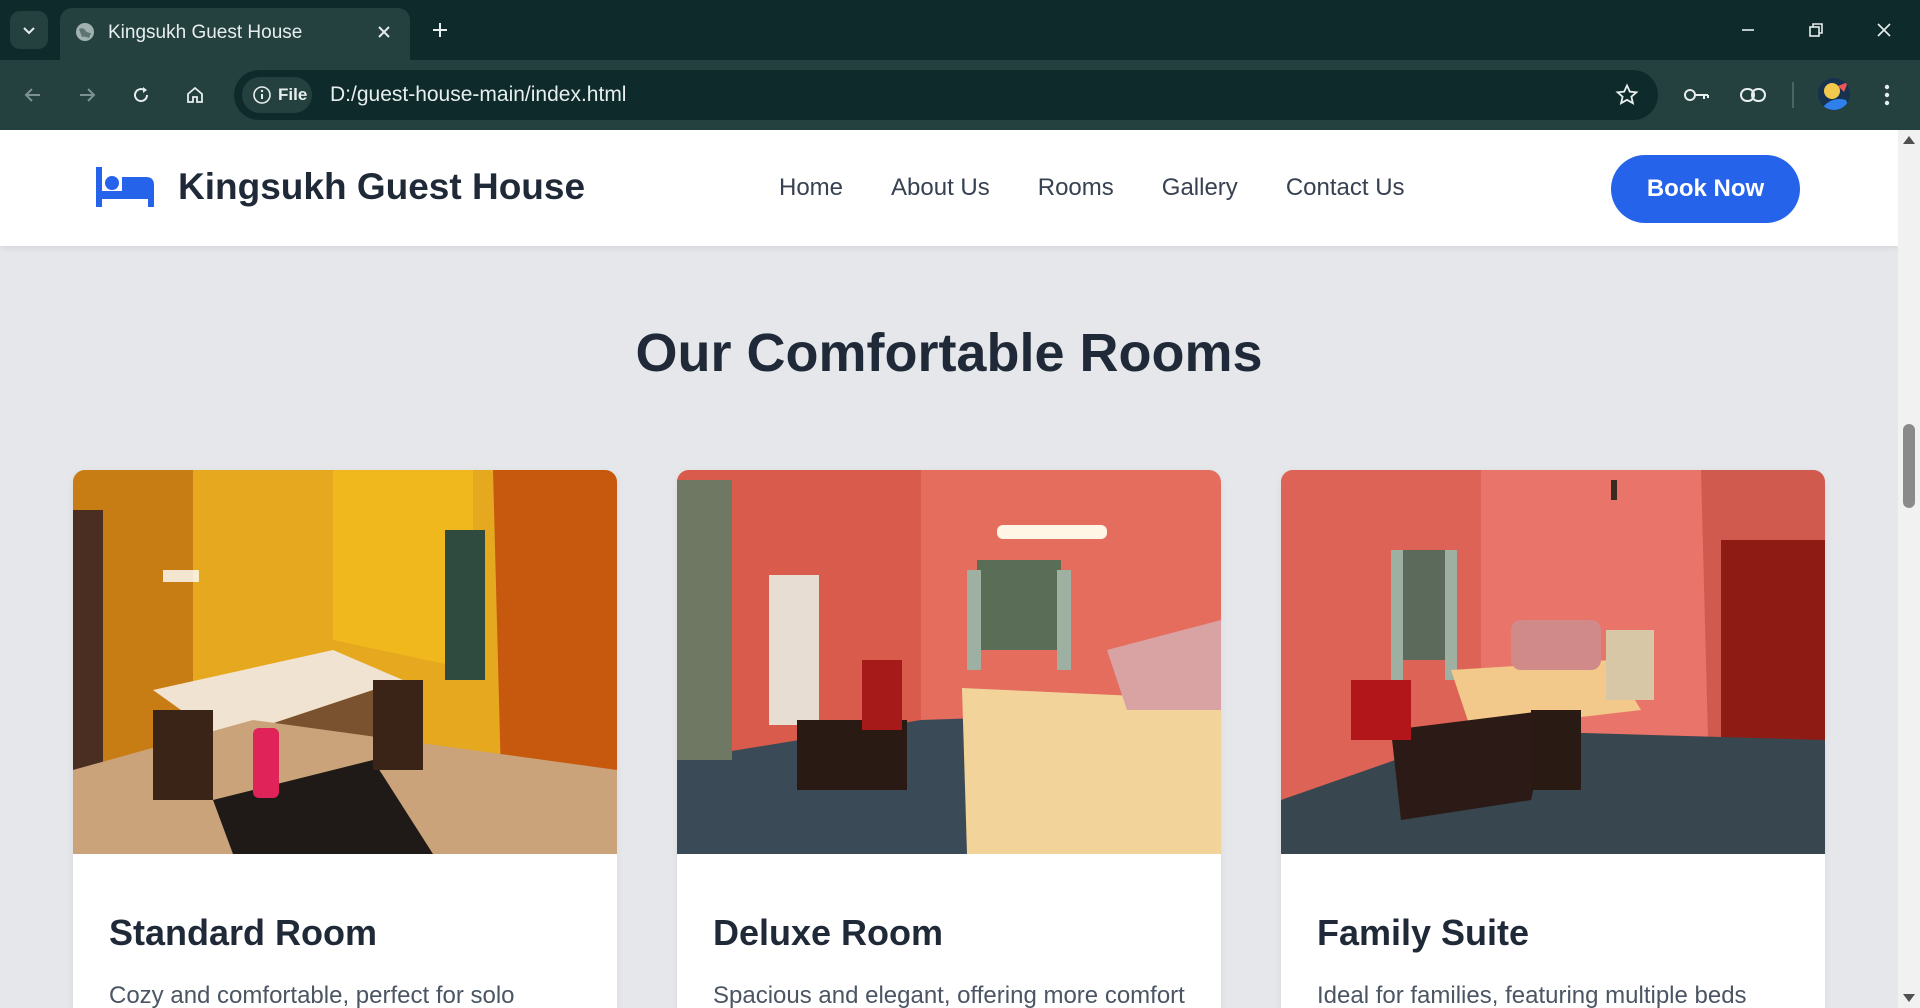 This screenshot has width=1920, height=1008. I want to click on share-link-button, so click(1753, 95).